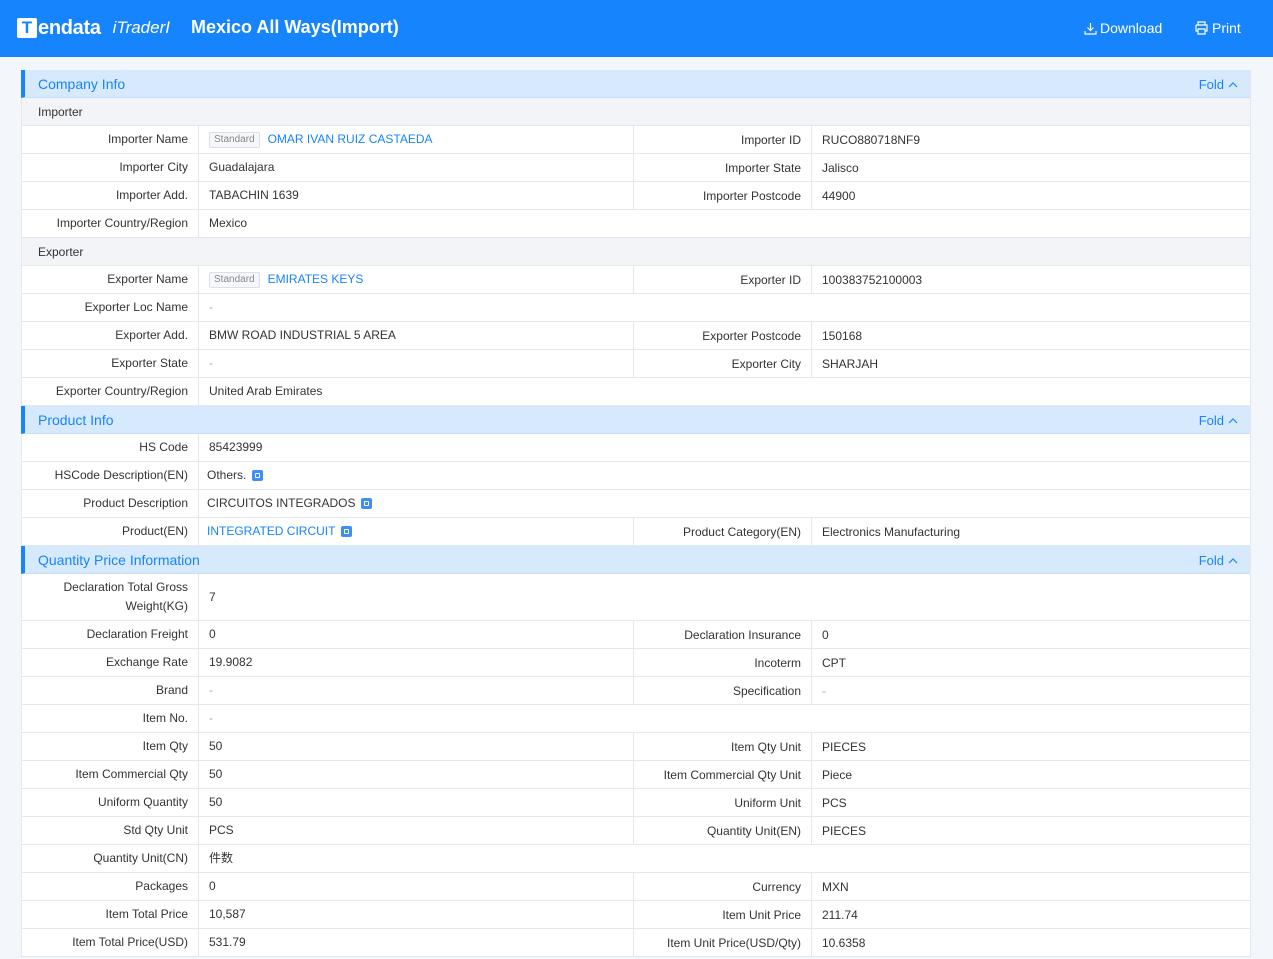 The height and width of the screenshot is (959, 1273). I want to click on field-value: Electronics Manufacturing, so click(891, 531).